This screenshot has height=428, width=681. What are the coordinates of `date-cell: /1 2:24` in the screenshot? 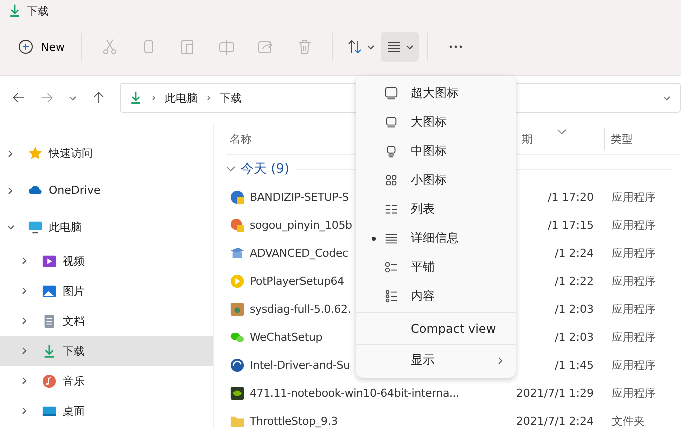 It's located at (574, 253).